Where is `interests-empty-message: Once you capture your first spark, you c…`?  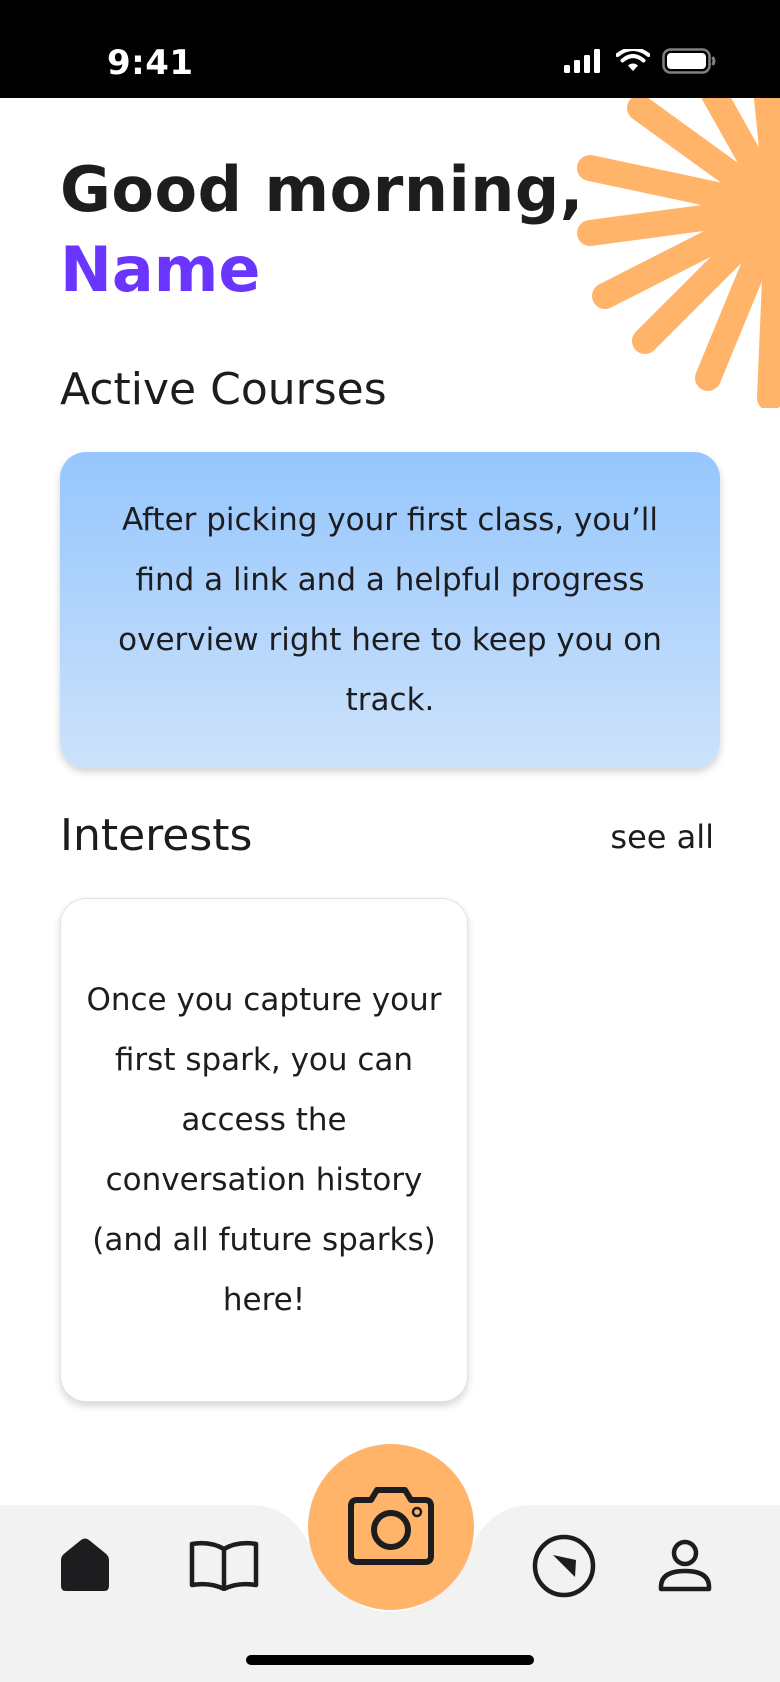
interests-empty-message: Once you capture your first spark, you c… is located at coordinates (264, 1150).